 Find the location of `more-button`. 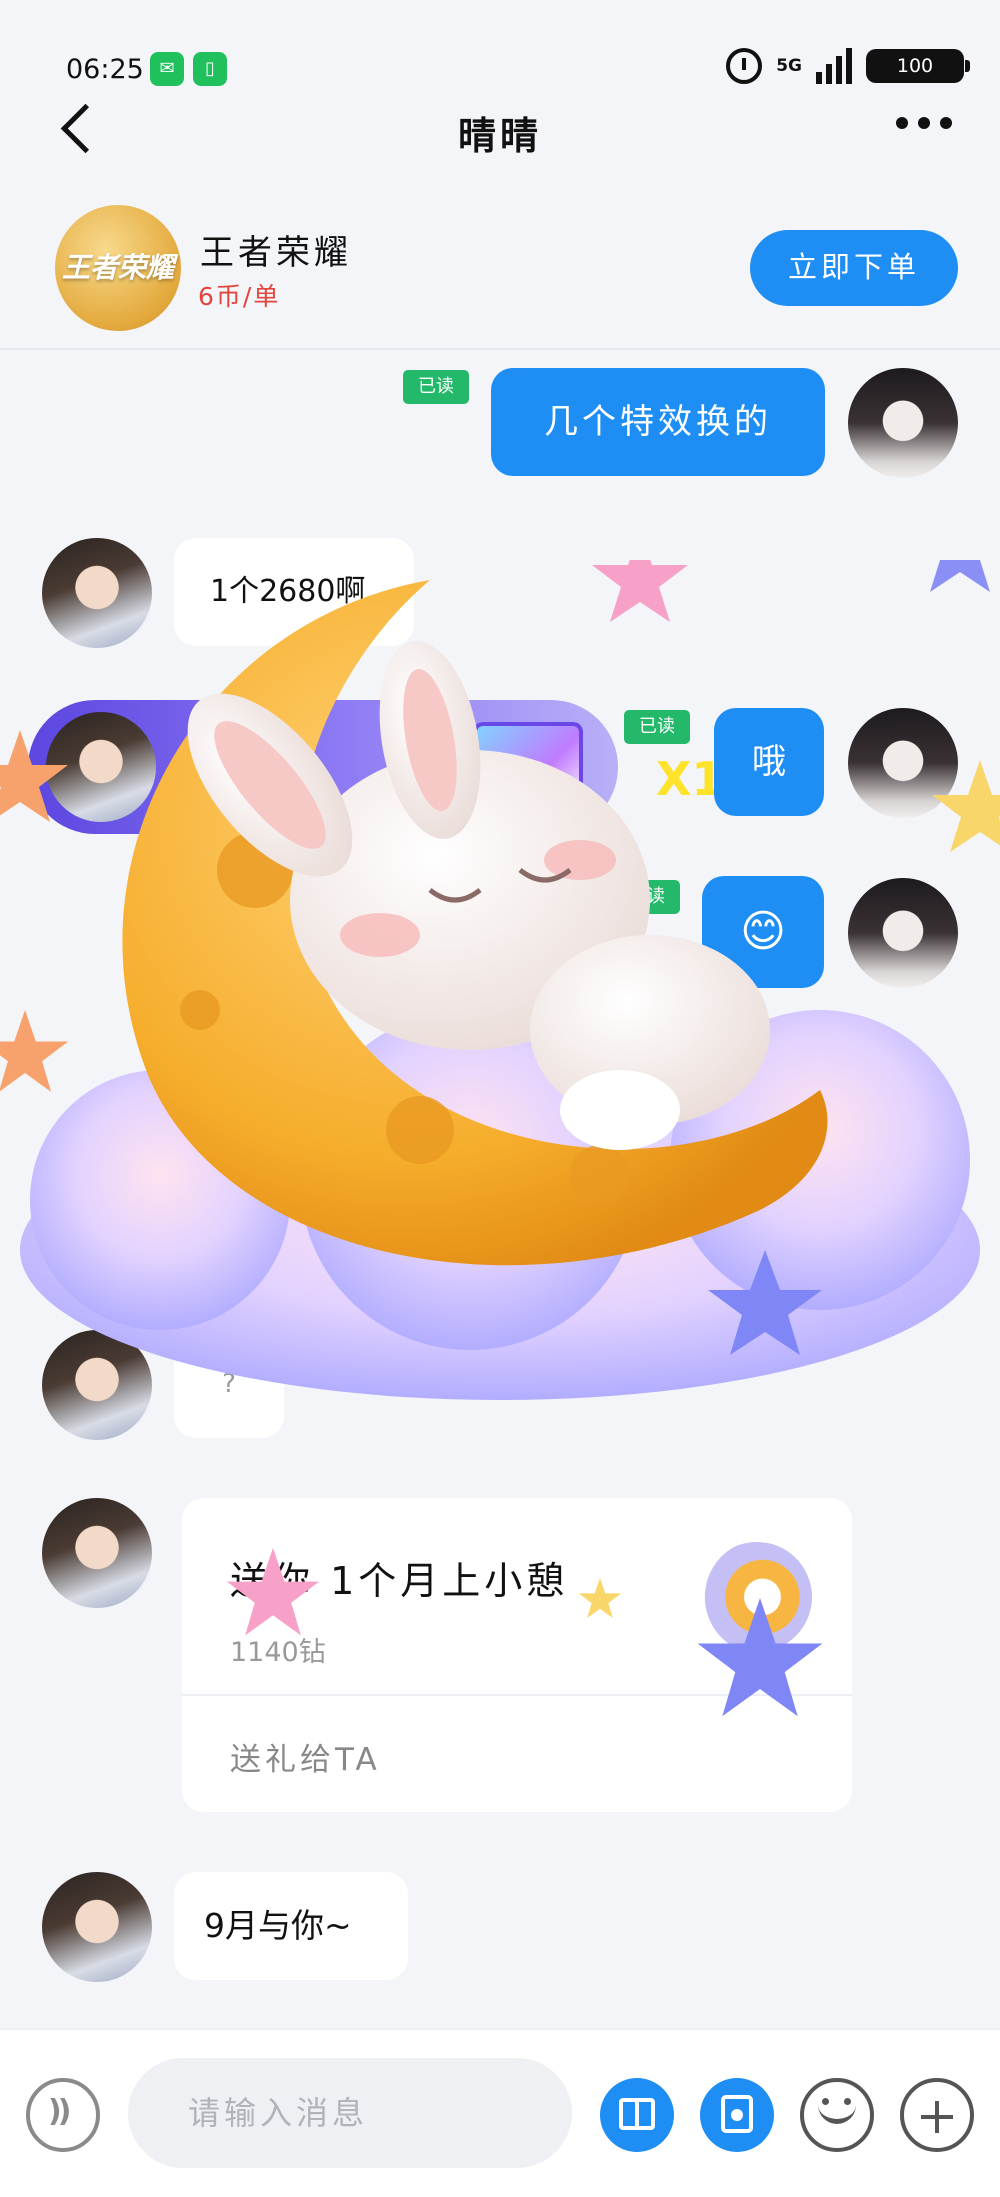

more-button is located at coordinates (937, 2115).